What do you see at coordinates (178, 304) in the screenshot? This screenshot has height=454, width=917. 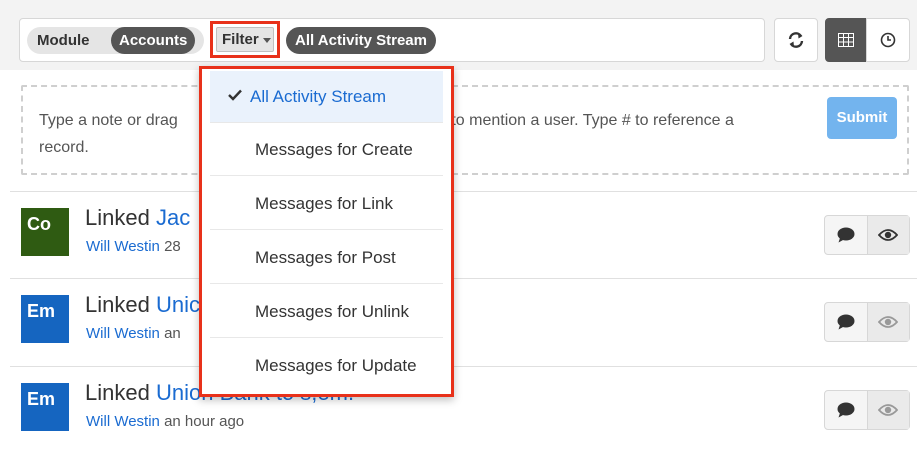 I see `activity-link: Unic` at bounding box center [178, 304].